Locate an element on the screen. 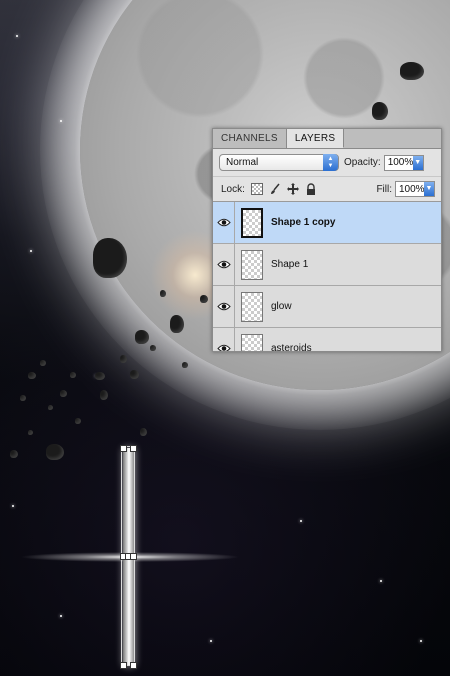 This screenshot has height=676, width=450. chevron-updown-icon: ▲ ▼ is located at coordinates (330, 162).